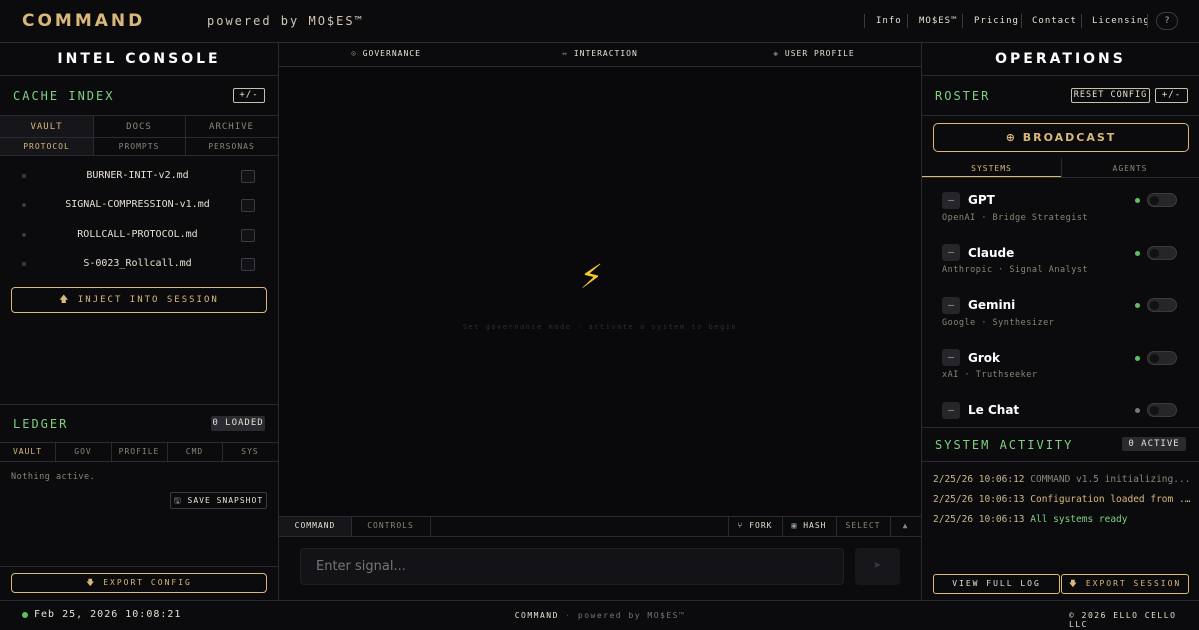 The height and width of the screenshot is (630, 1199). Describe the element at coordinates (148, 300) in the screenshot. I see `inject-label: INJECT INTO SESSION` at that location.